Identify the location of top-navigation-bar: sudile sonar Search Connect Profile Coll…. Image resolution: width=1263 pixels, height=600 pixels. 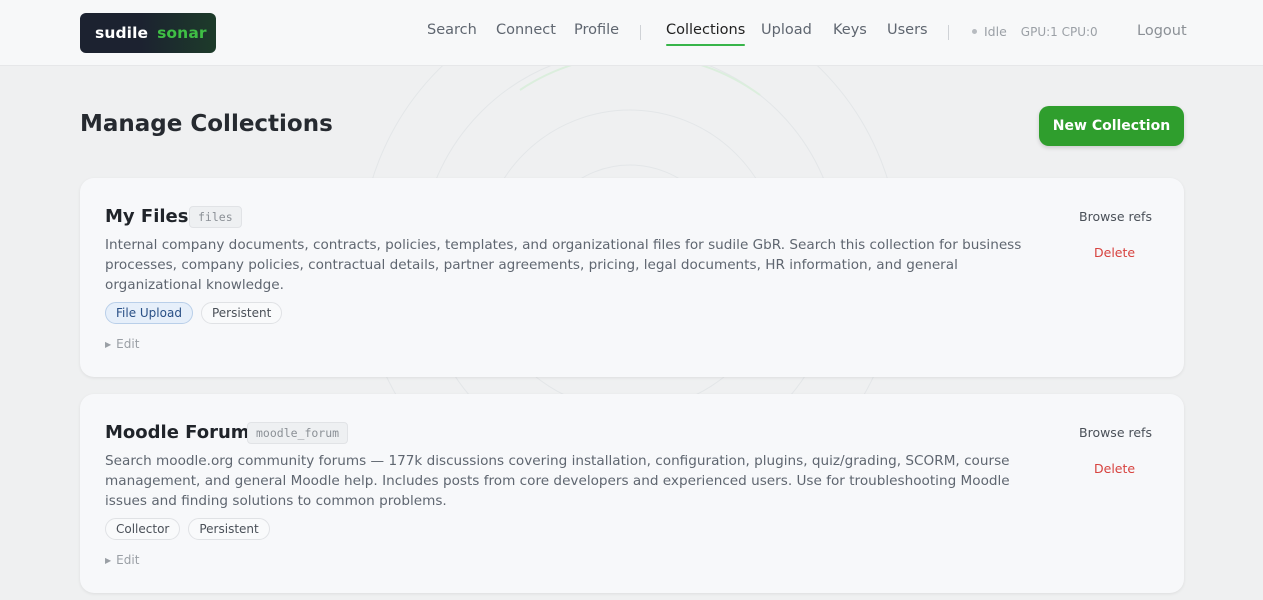
(631, 33).